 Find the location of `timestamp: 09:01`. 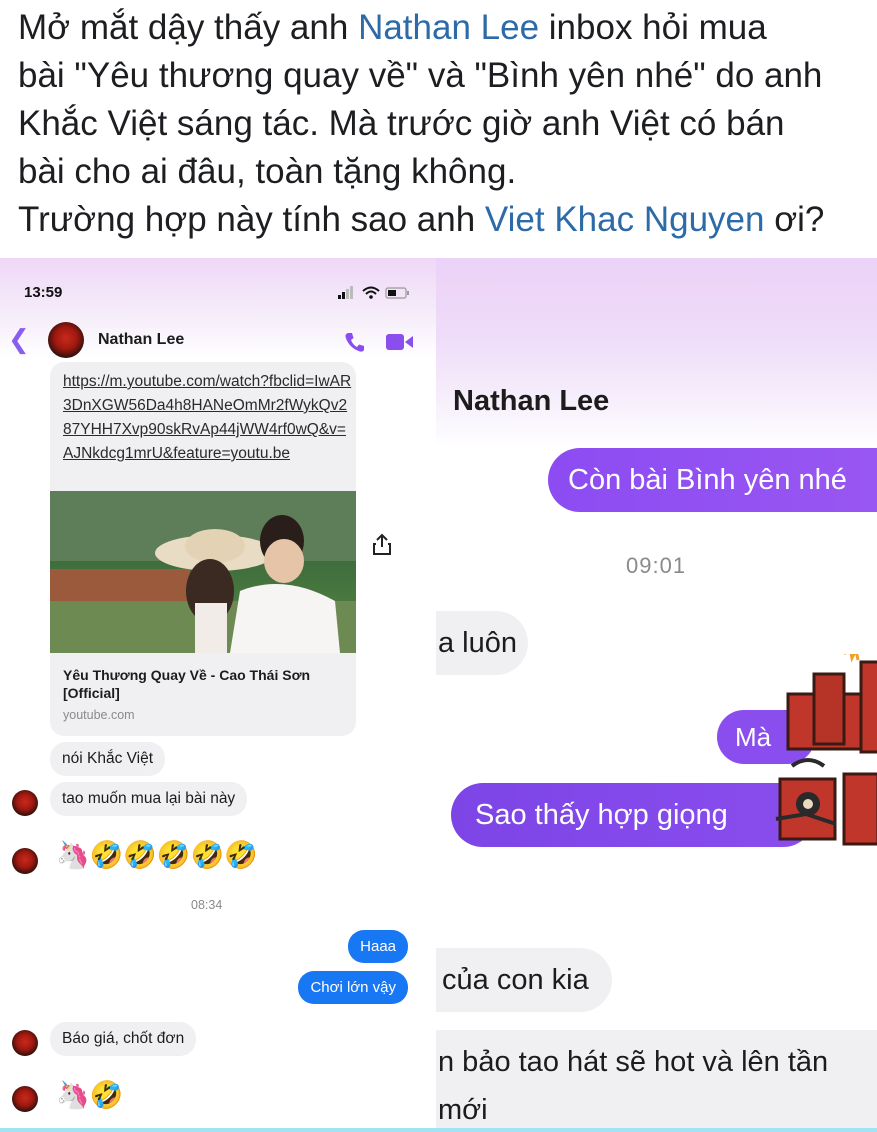

timestamp: 09:01 is located at coordinates (656, 565).